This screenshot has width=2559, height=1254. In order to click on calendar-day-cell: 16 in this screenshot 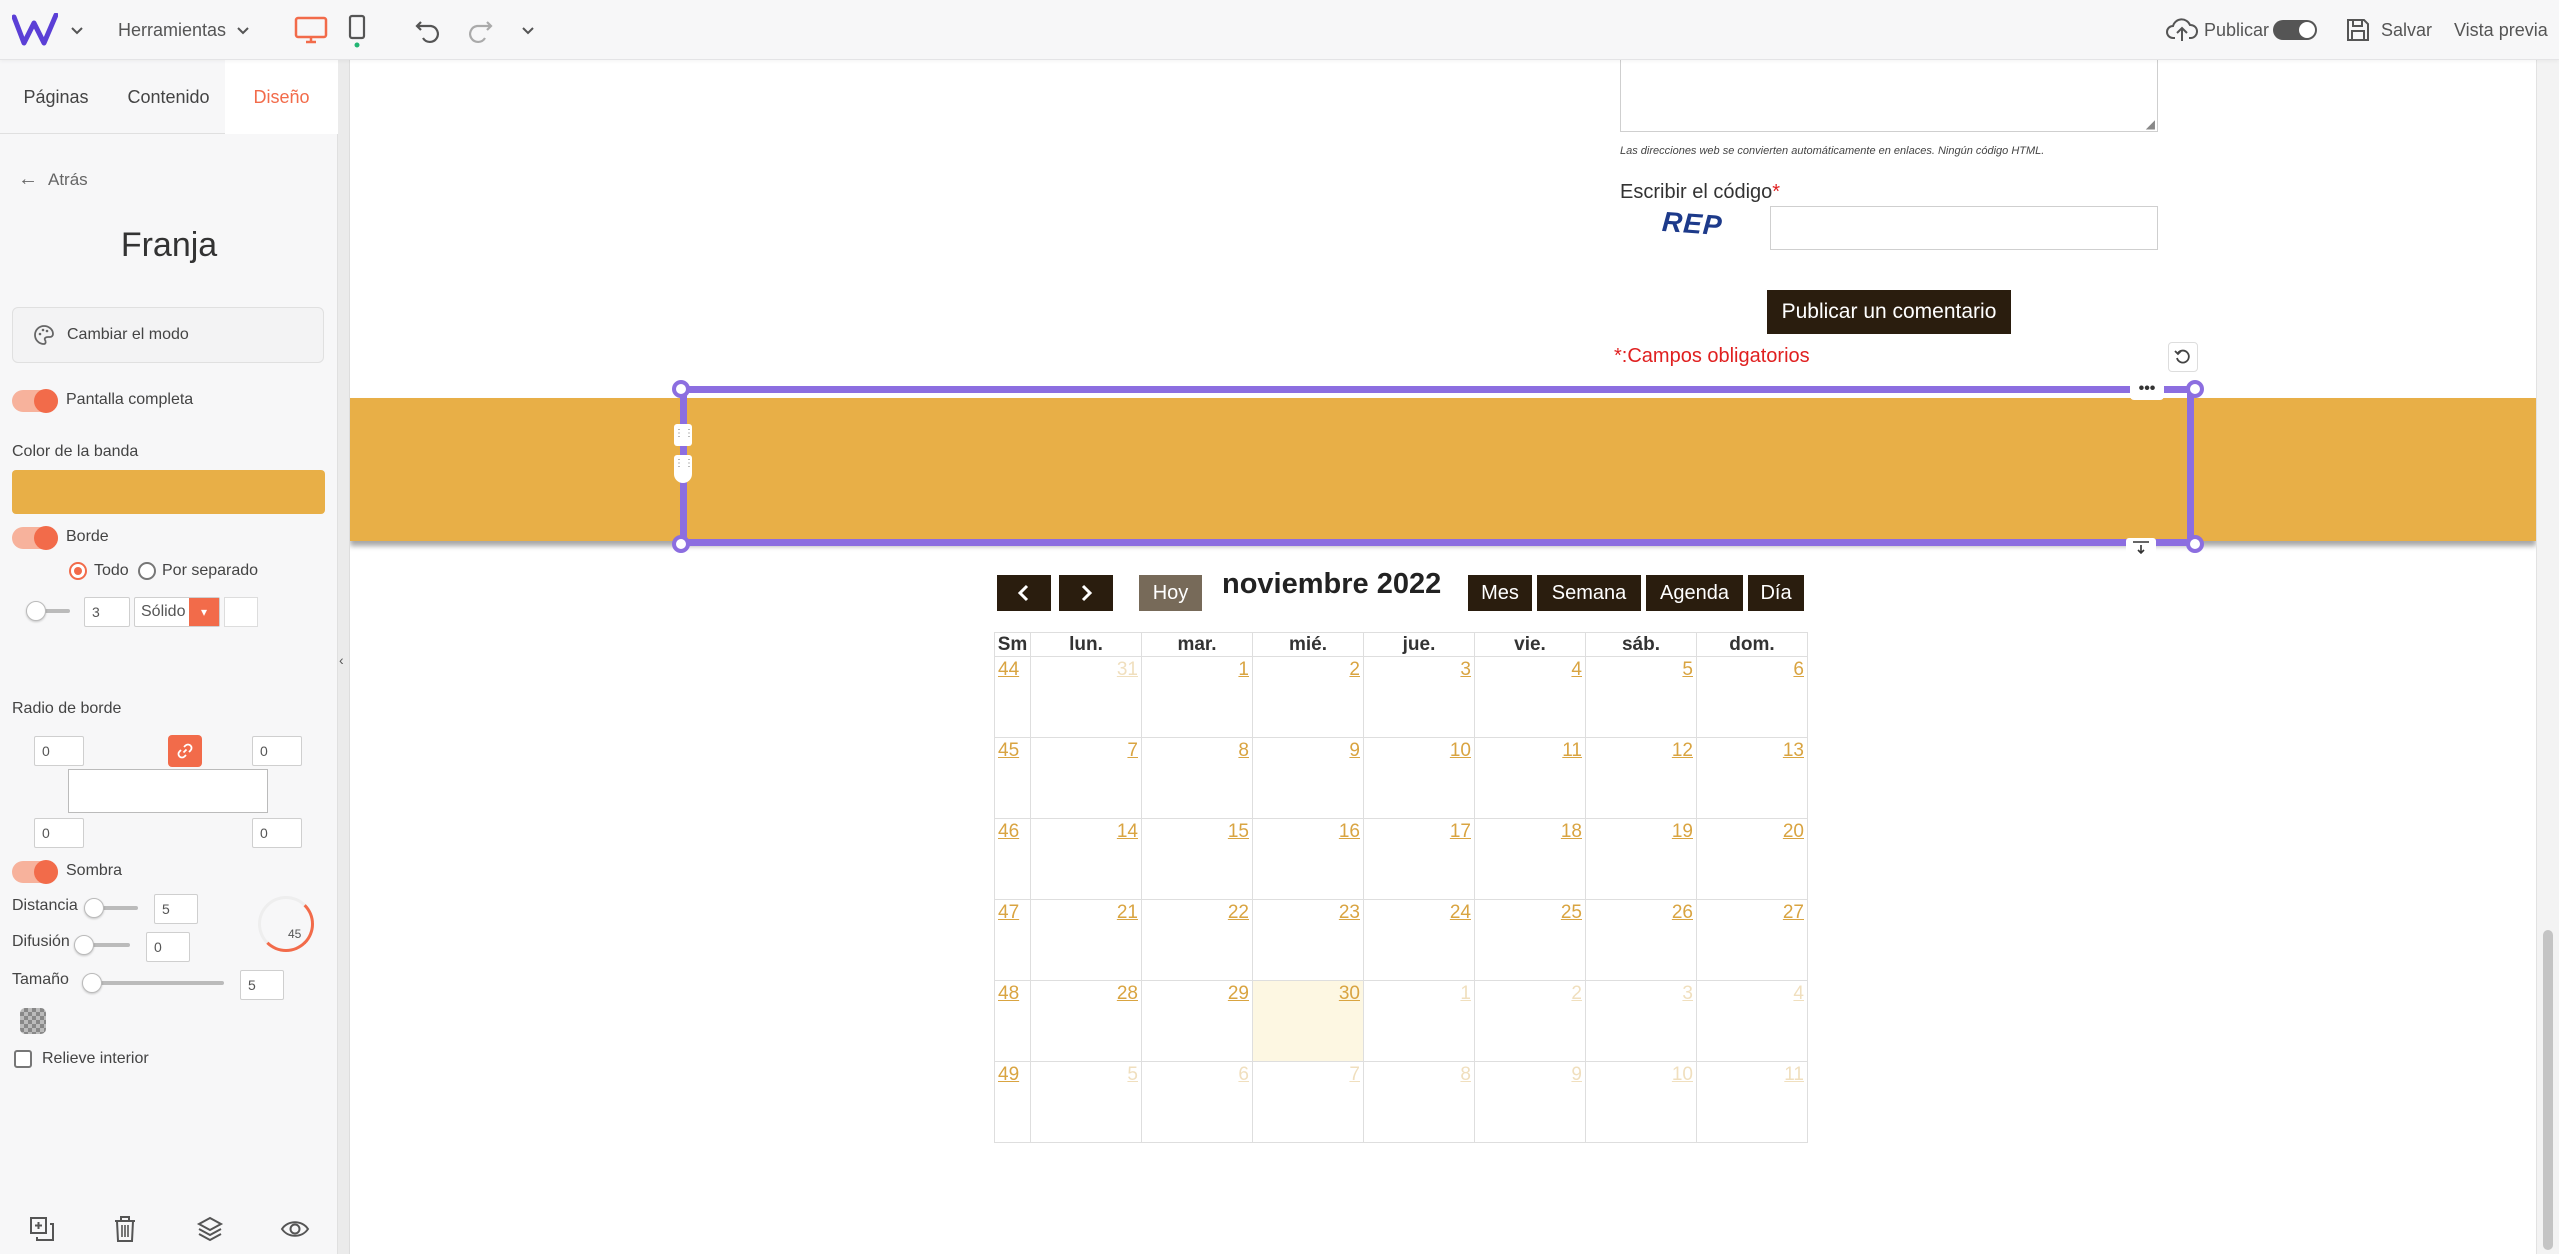, I will do `click(1308, 859)`.